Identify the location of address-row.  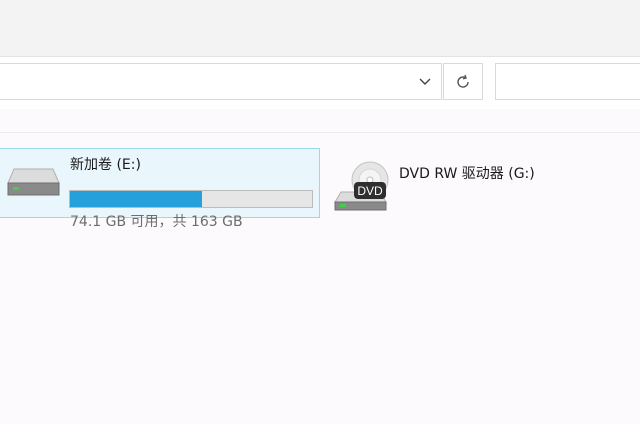
(320, 83).